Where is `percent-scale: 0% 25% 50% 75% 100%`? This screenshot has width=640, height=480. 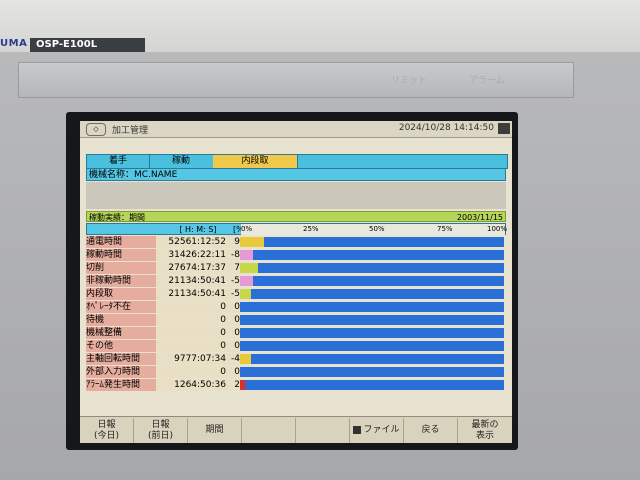
percent-scale: 0% 25% 50% 75% 100% is located at coordinates (374, 229).